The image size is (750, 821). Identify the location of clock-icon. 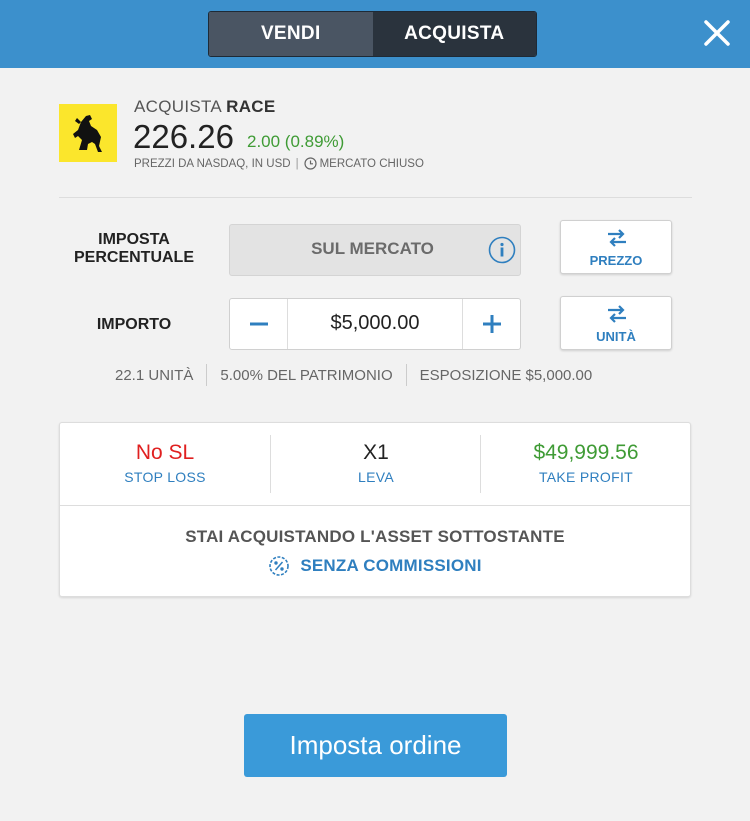
(310, 163).